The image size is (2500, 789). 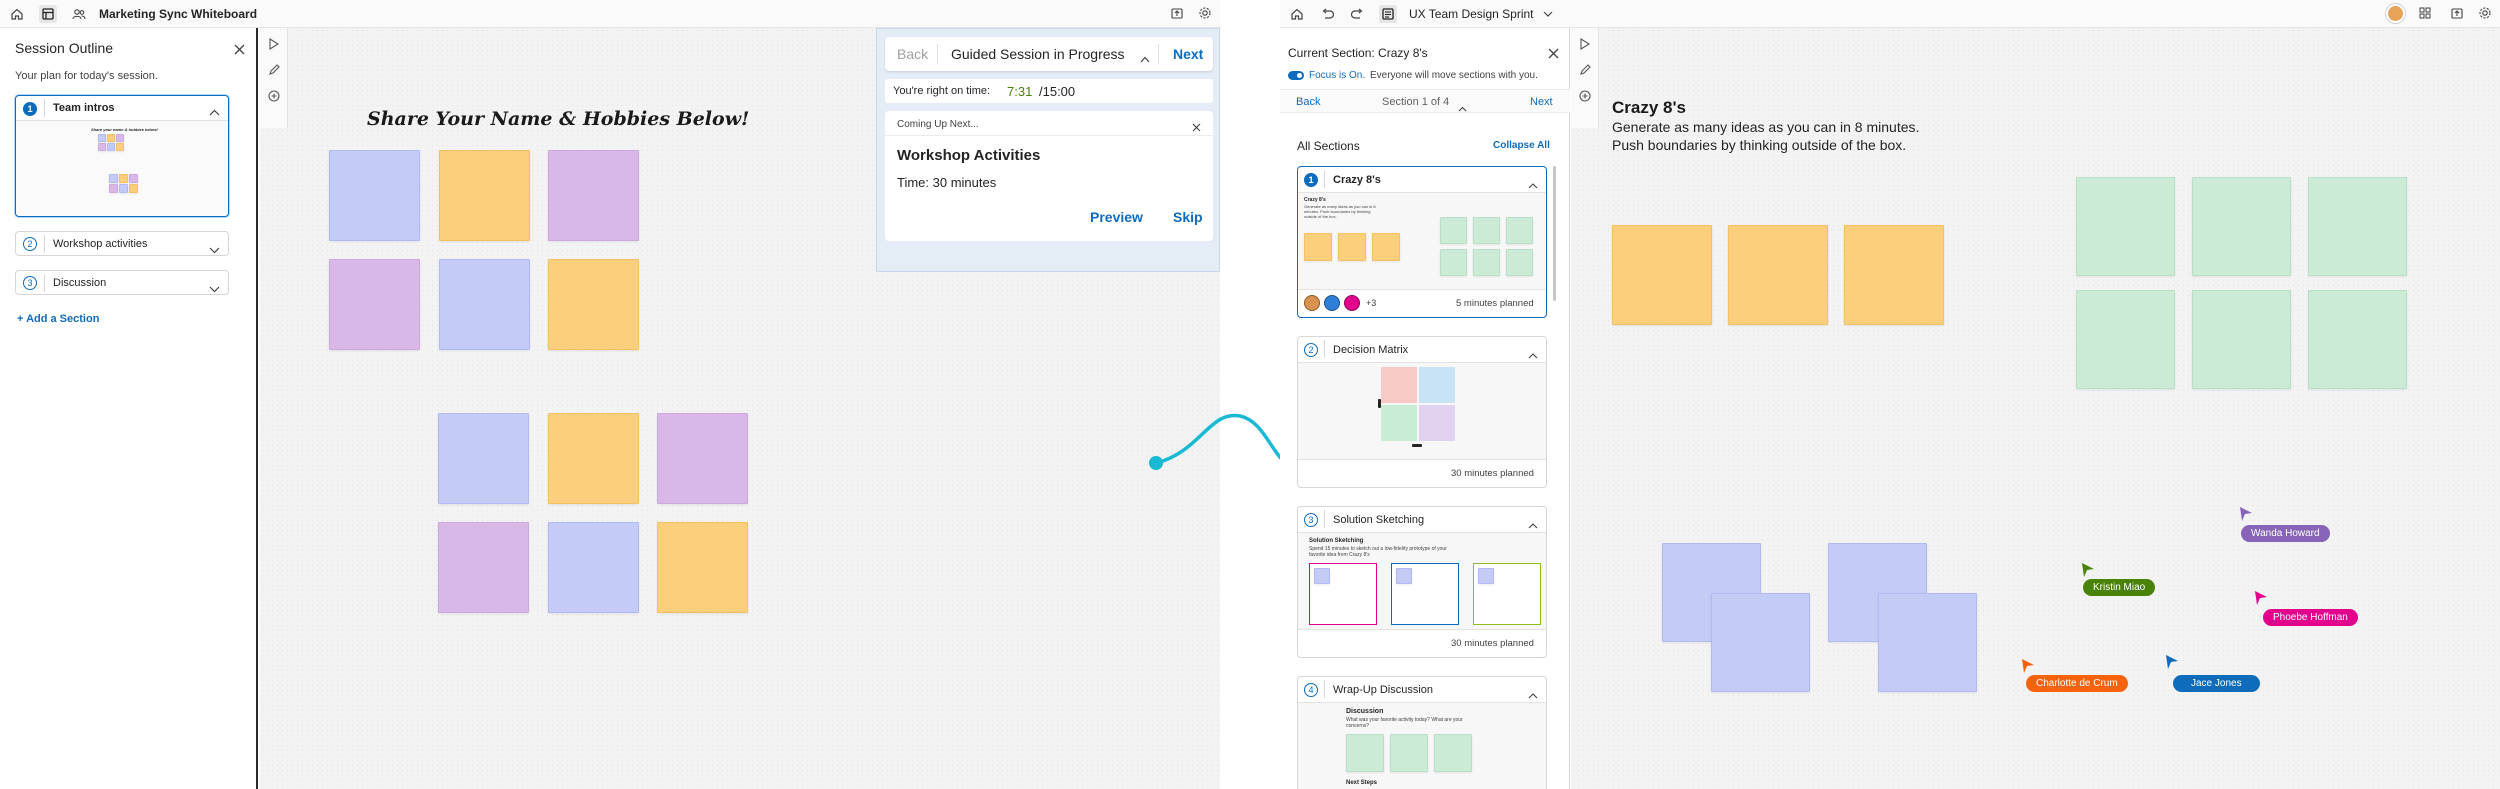 I want to click on cursor-label-wanda: Wanda Howard, so click(x=2285, y=533).